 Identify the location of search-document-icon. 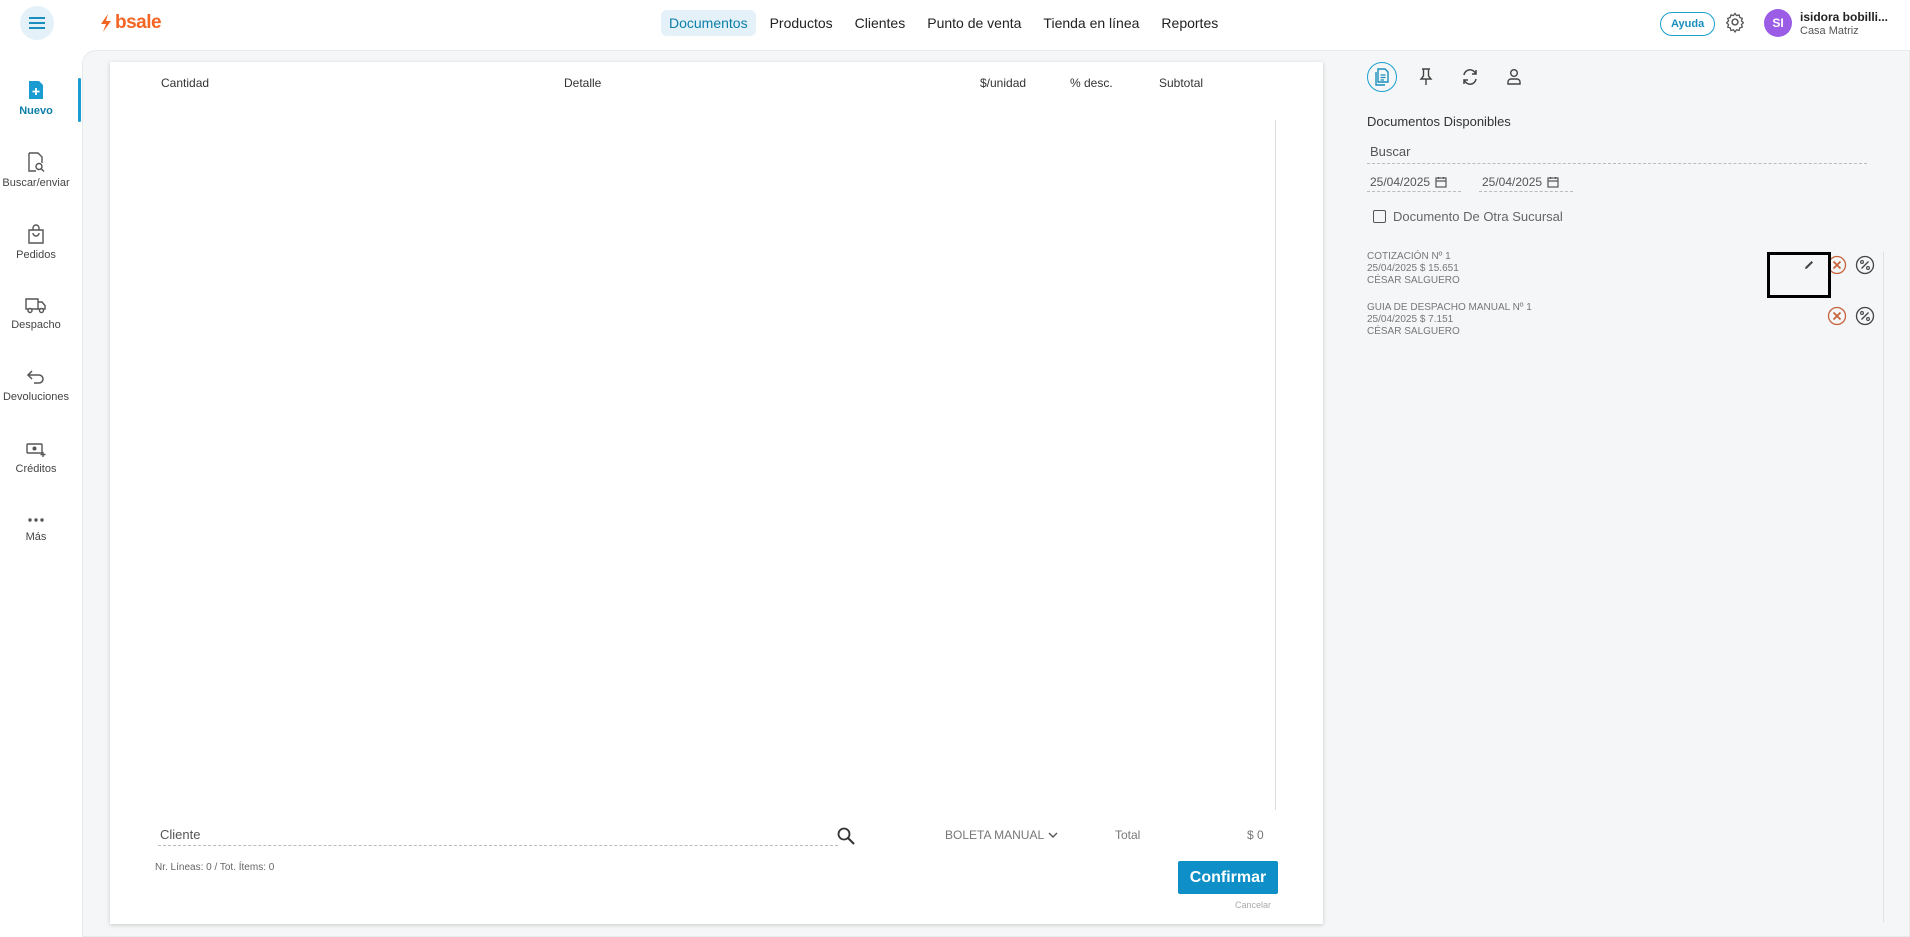
(36, 162).